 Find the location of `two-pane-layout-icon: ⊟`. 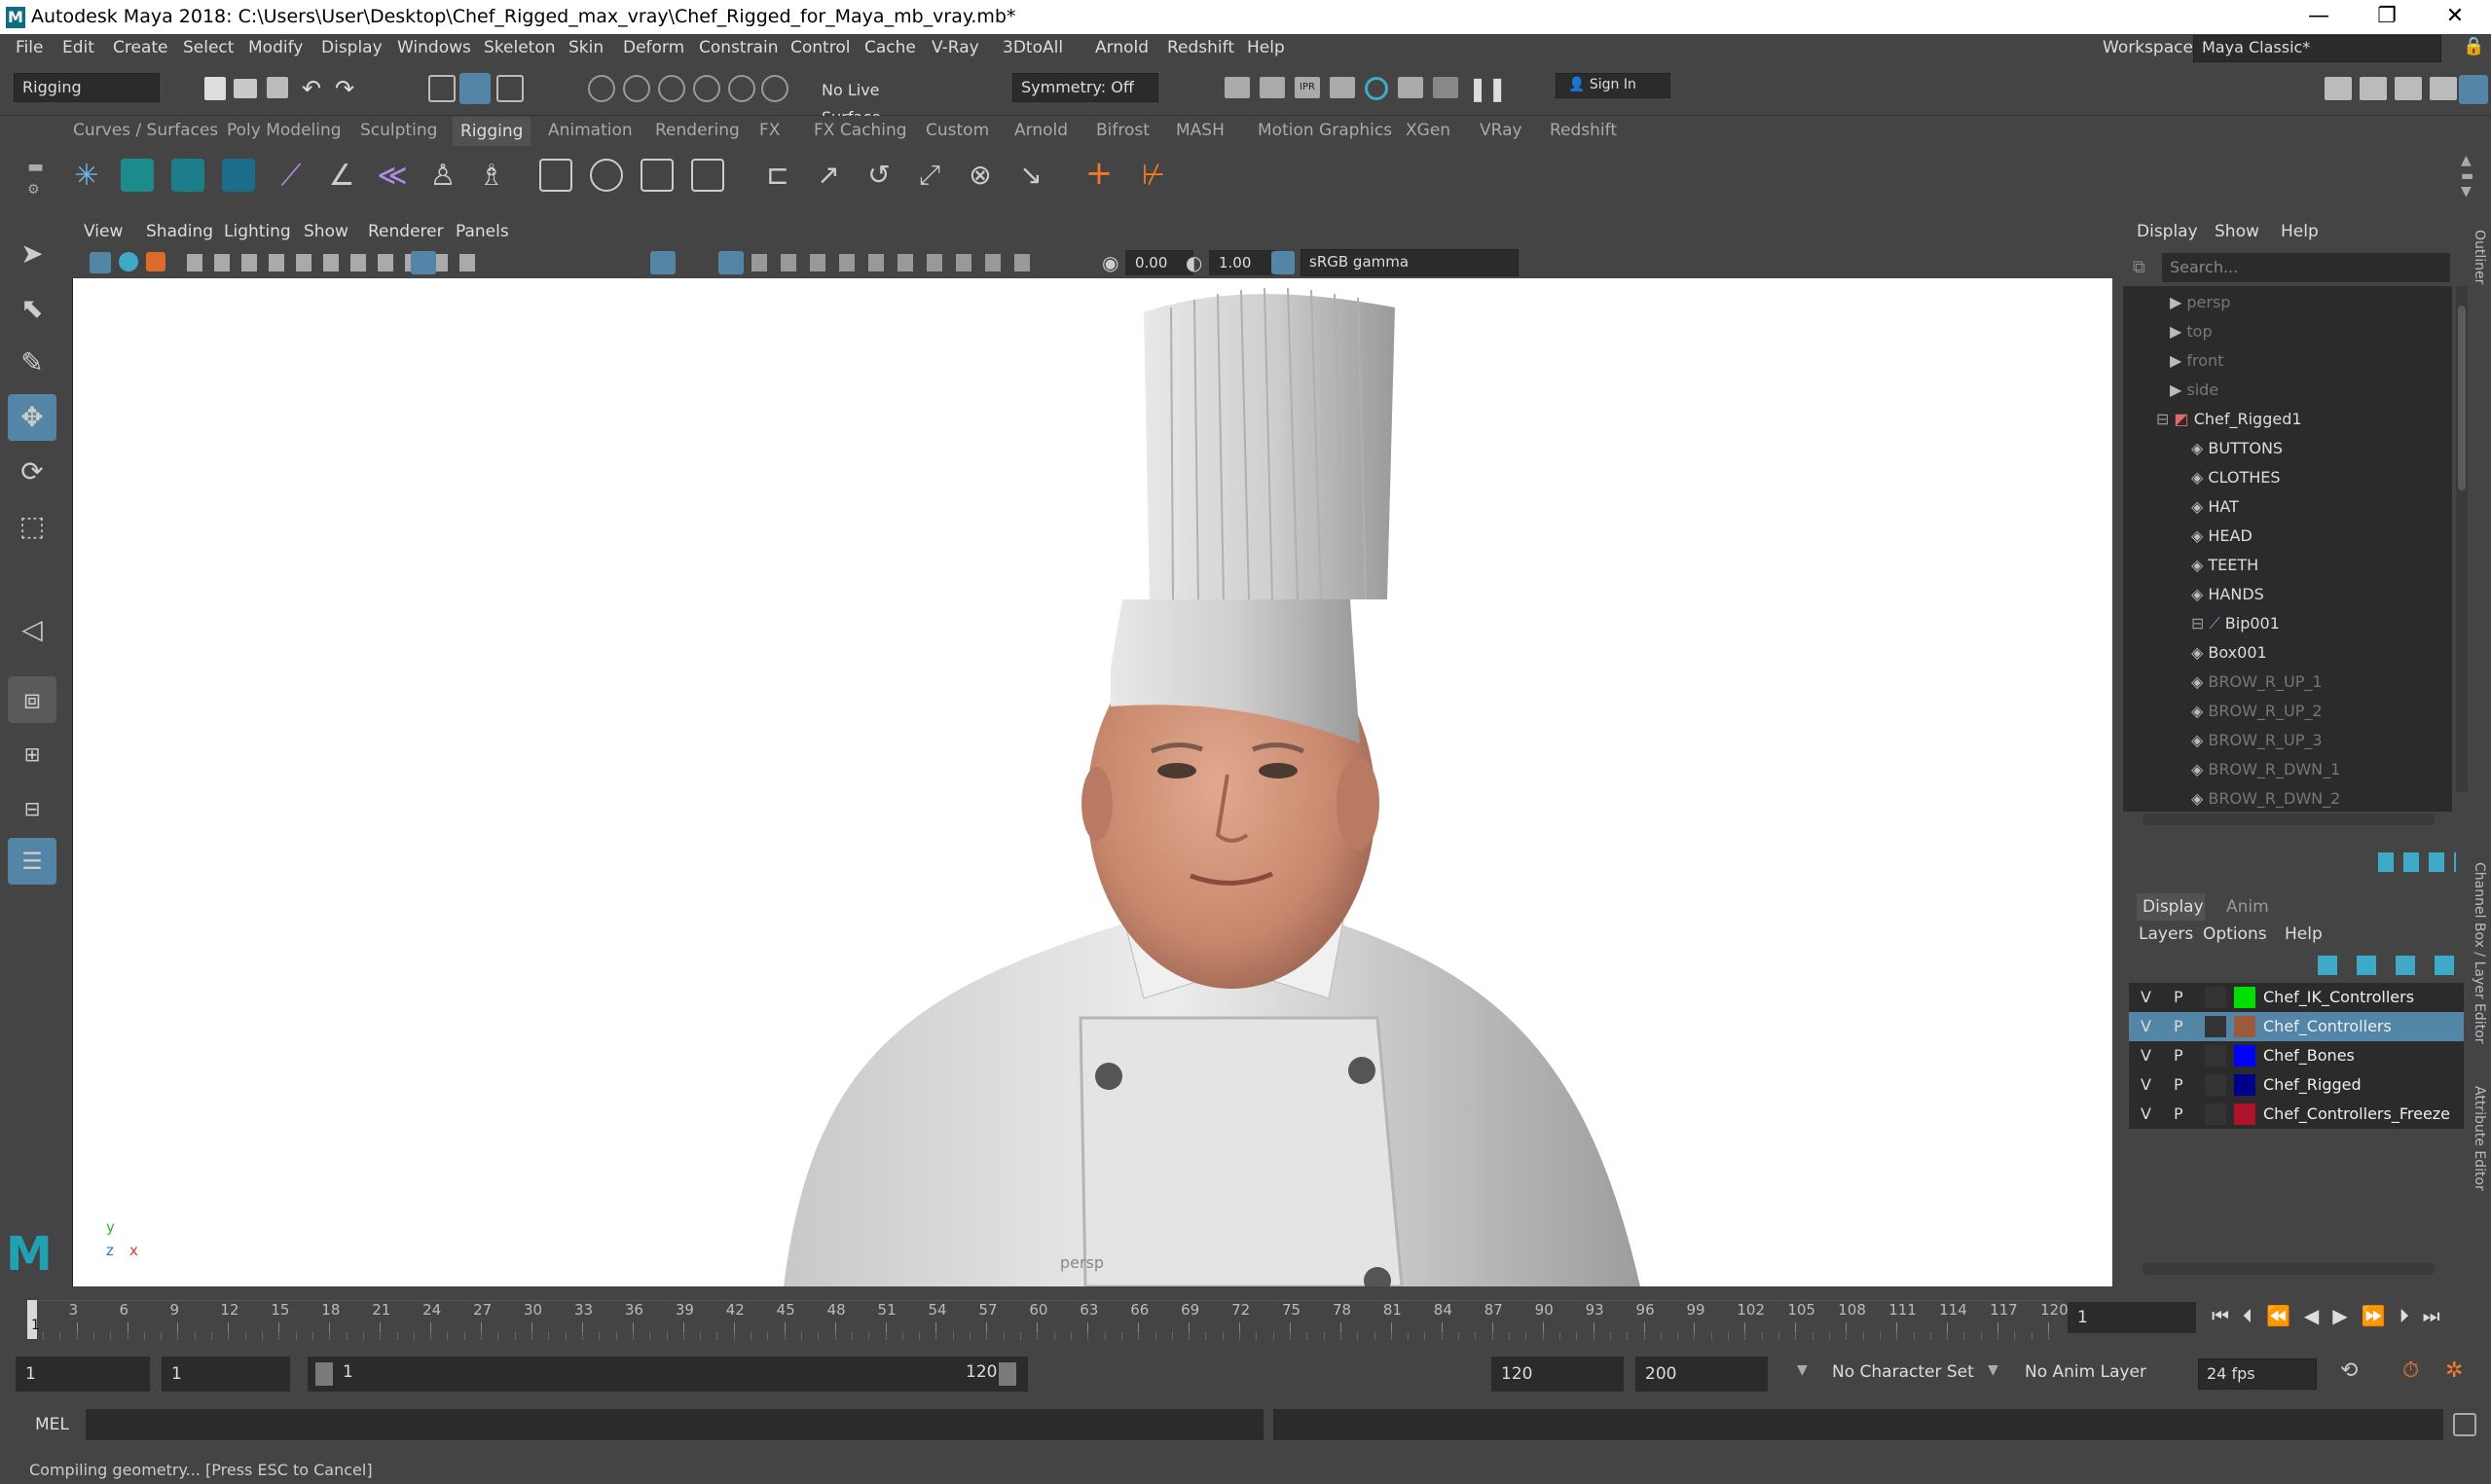

two-pane-layout-icon: ⊟ is located at coordinates (32, 809).